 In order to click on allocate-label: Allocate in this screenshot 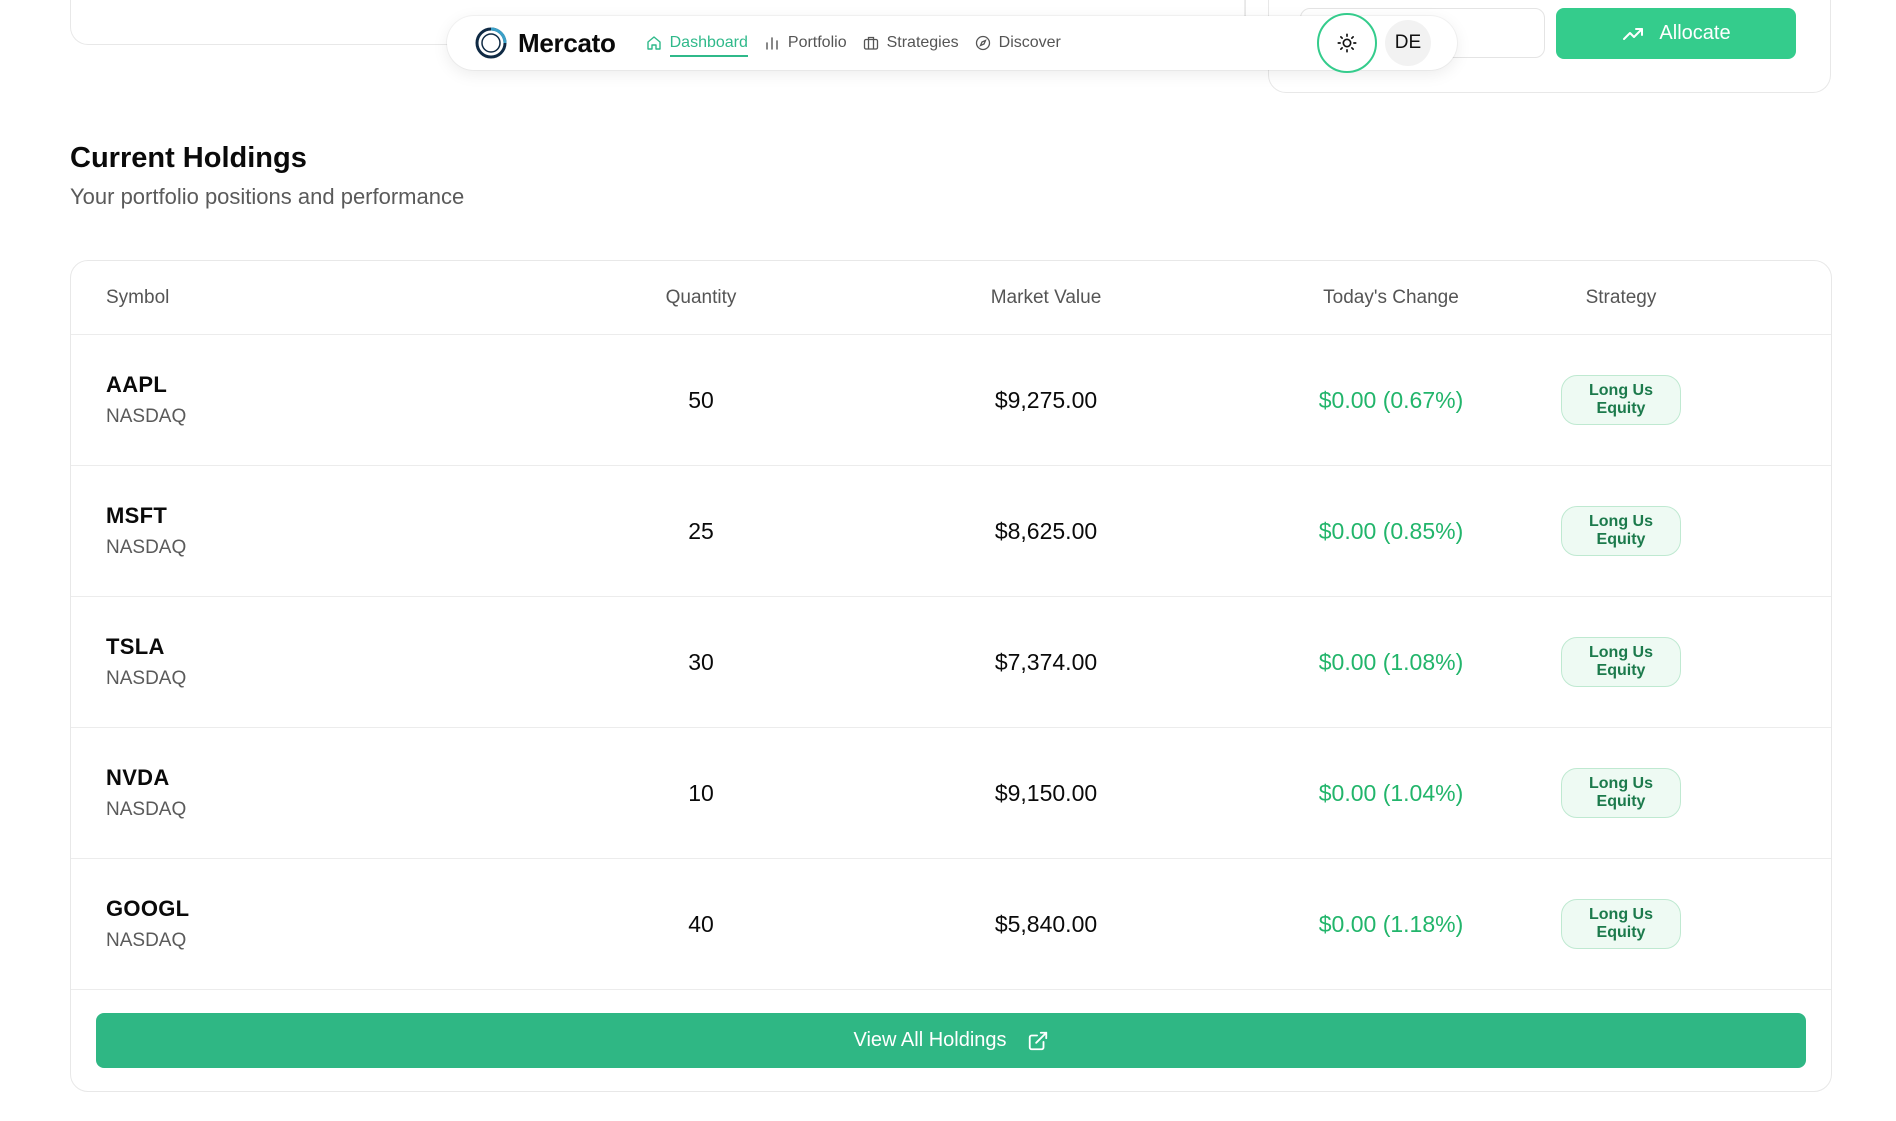, I will do `click(1695, 33)`.